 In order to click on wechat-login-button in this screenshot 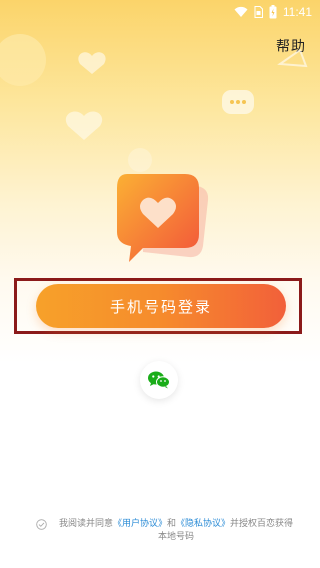, I will do `click(159, 380)`.